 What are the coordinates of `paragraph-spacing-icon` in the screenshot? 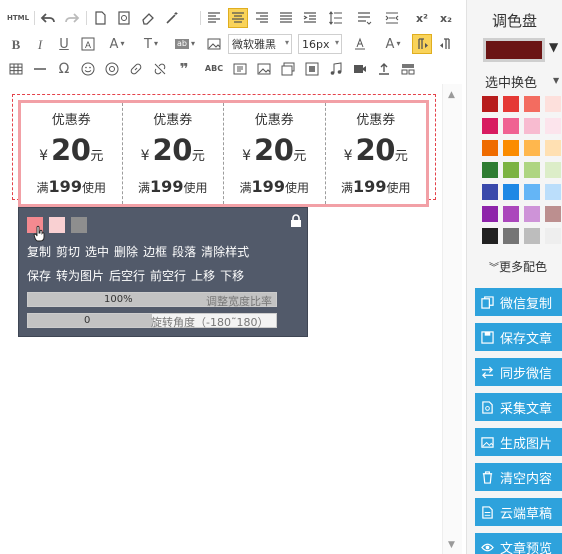 It's located at (364, 18).